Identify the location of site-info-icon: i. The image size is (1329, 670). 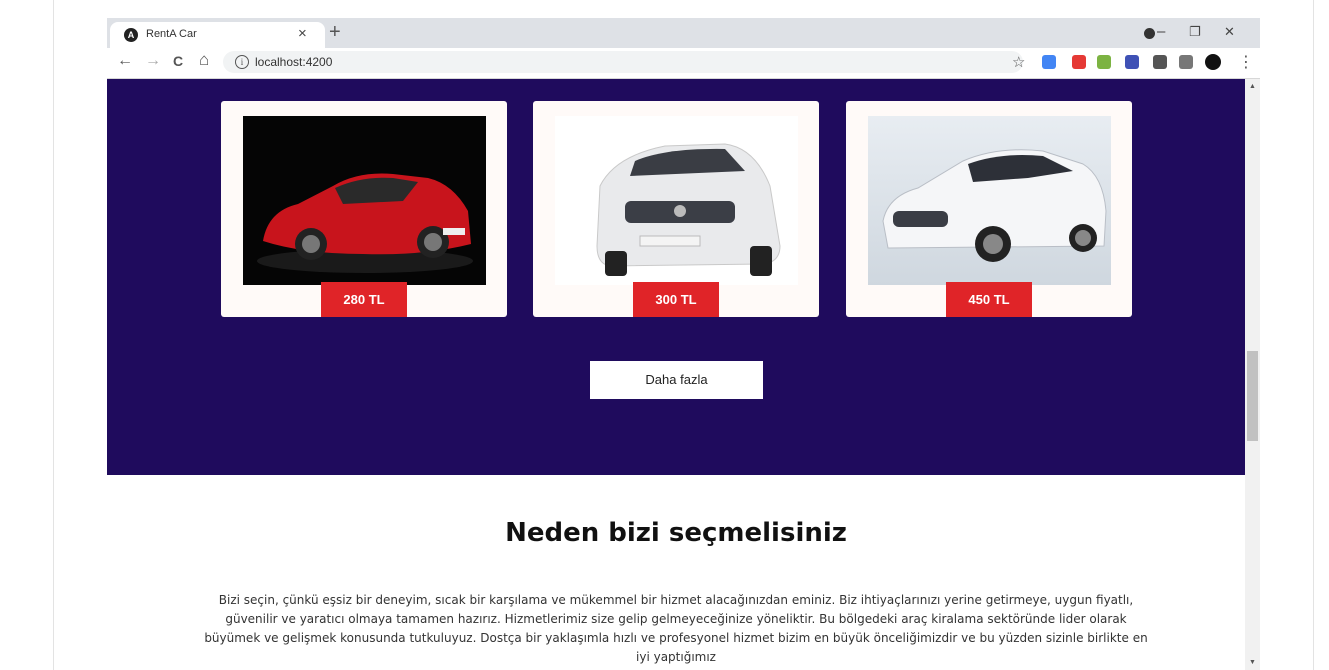
(242, 62).